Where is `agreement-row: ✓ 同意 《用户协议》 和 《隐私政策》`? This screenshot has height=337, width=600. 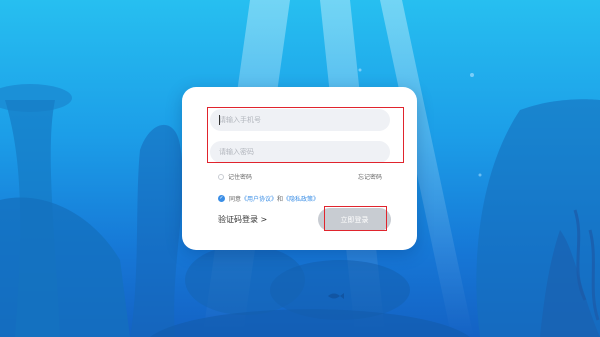 agreement-row: ✓ 同意 《用户协议》 和 《隐私政策》 is located at coordinates (268, 198).